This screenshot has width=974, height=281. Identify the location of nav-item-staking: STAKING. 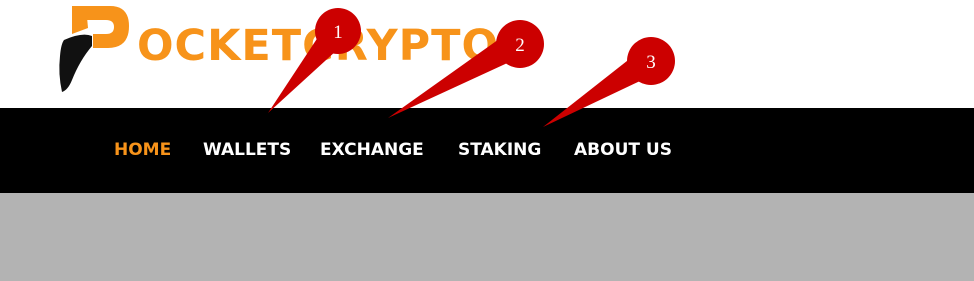
(499, 150).